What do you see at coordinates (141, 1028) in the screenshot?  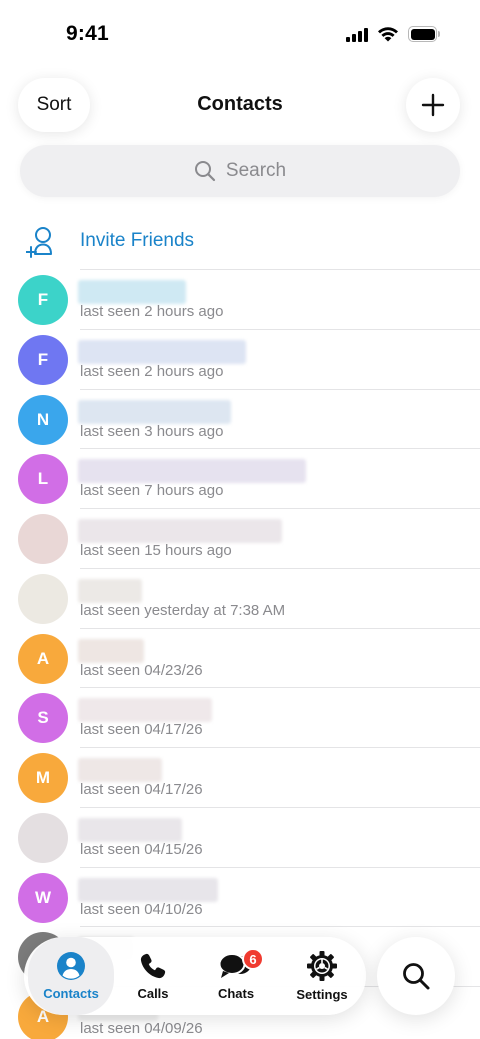 I see `last-seen-status: last seen 04/09/26` at bounding box center [141, 1028].